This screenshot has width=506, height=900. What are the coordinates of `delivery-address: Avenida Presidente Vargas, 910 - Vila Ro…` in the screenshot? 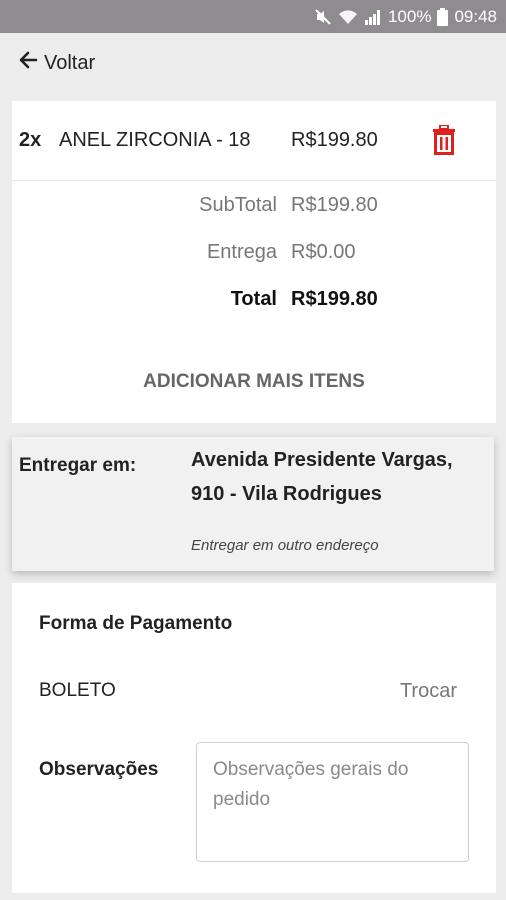 It's located at (322, 477).